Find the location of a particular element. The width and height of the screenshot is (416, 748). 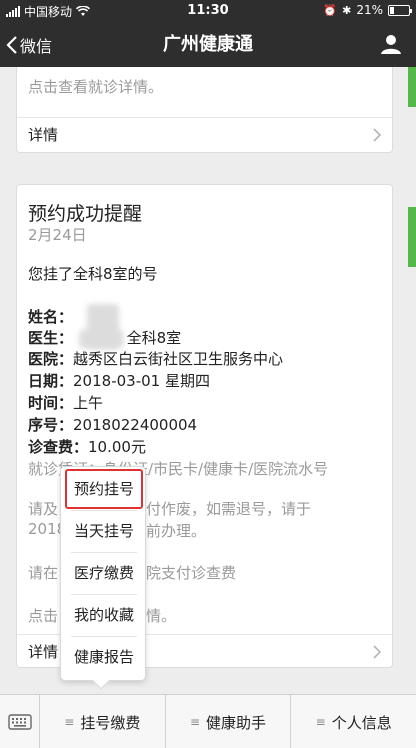

bottom-menu-bar: ≡ 挂号缴费 ≡ 健康助手 ≡ 个人信息 is located at coordinates (208, 721).